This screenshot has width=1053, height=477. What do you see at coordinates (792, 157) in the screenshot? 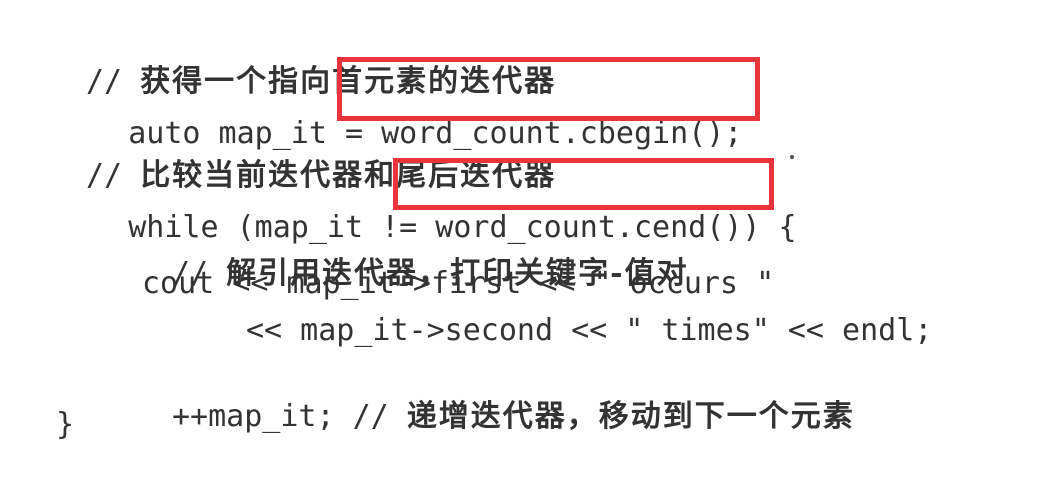
I see `stray-dot` at bounding box center [792, 157].